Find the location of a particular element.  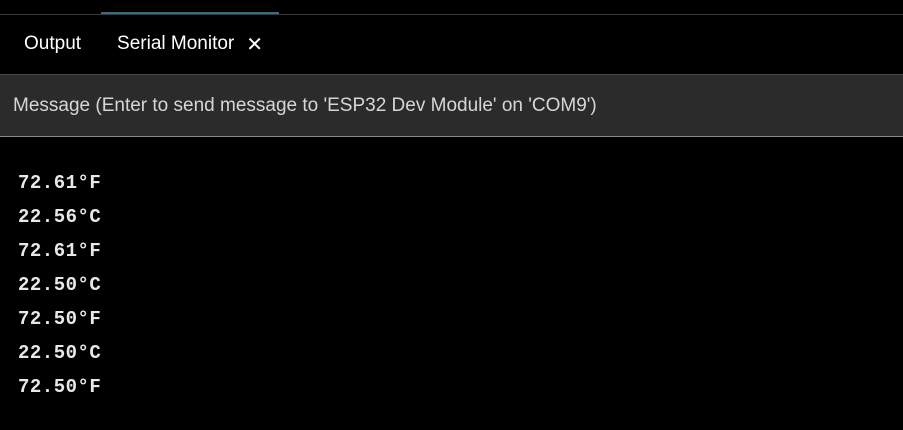

message-bar is located at coordinates (451, 105).